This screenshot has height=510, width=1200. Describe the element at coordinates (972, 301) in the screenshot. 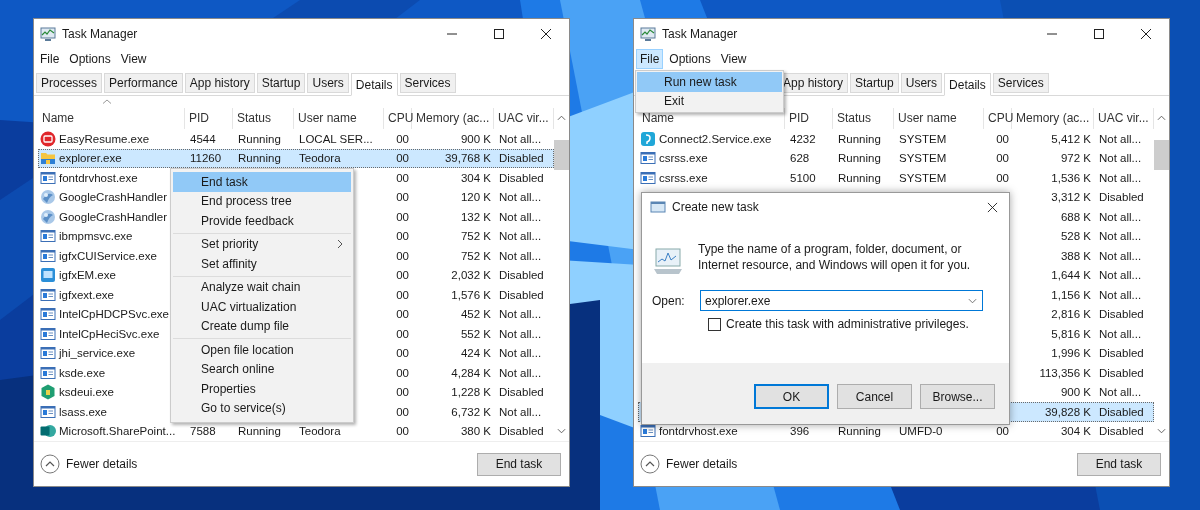

I see `caret-icon` at that location.